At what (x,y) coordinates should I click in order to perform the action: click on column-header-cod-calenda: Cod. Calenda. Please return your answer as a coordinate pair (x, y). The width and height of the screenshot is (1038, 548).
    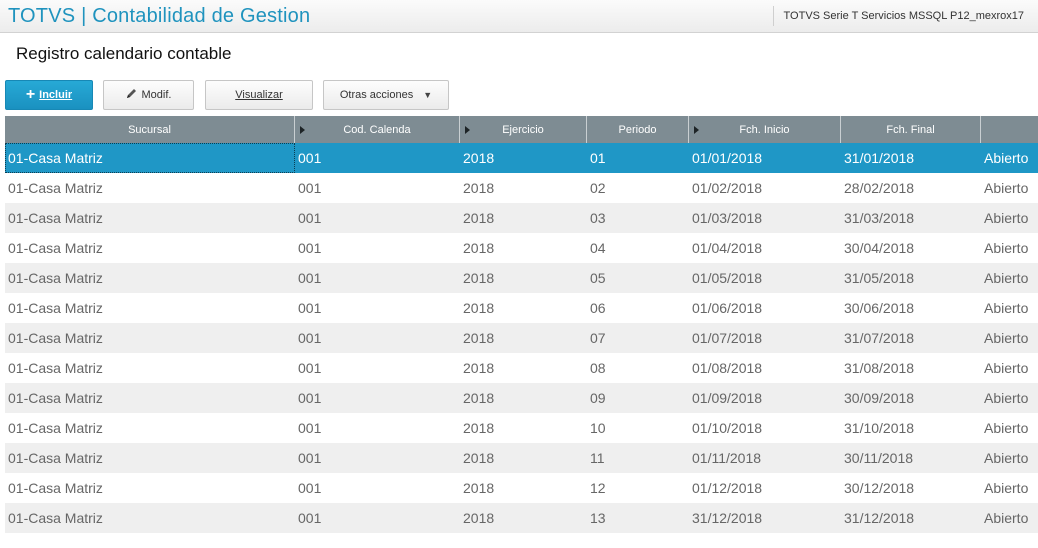
    Looking at the image, I should click on (377, 129).